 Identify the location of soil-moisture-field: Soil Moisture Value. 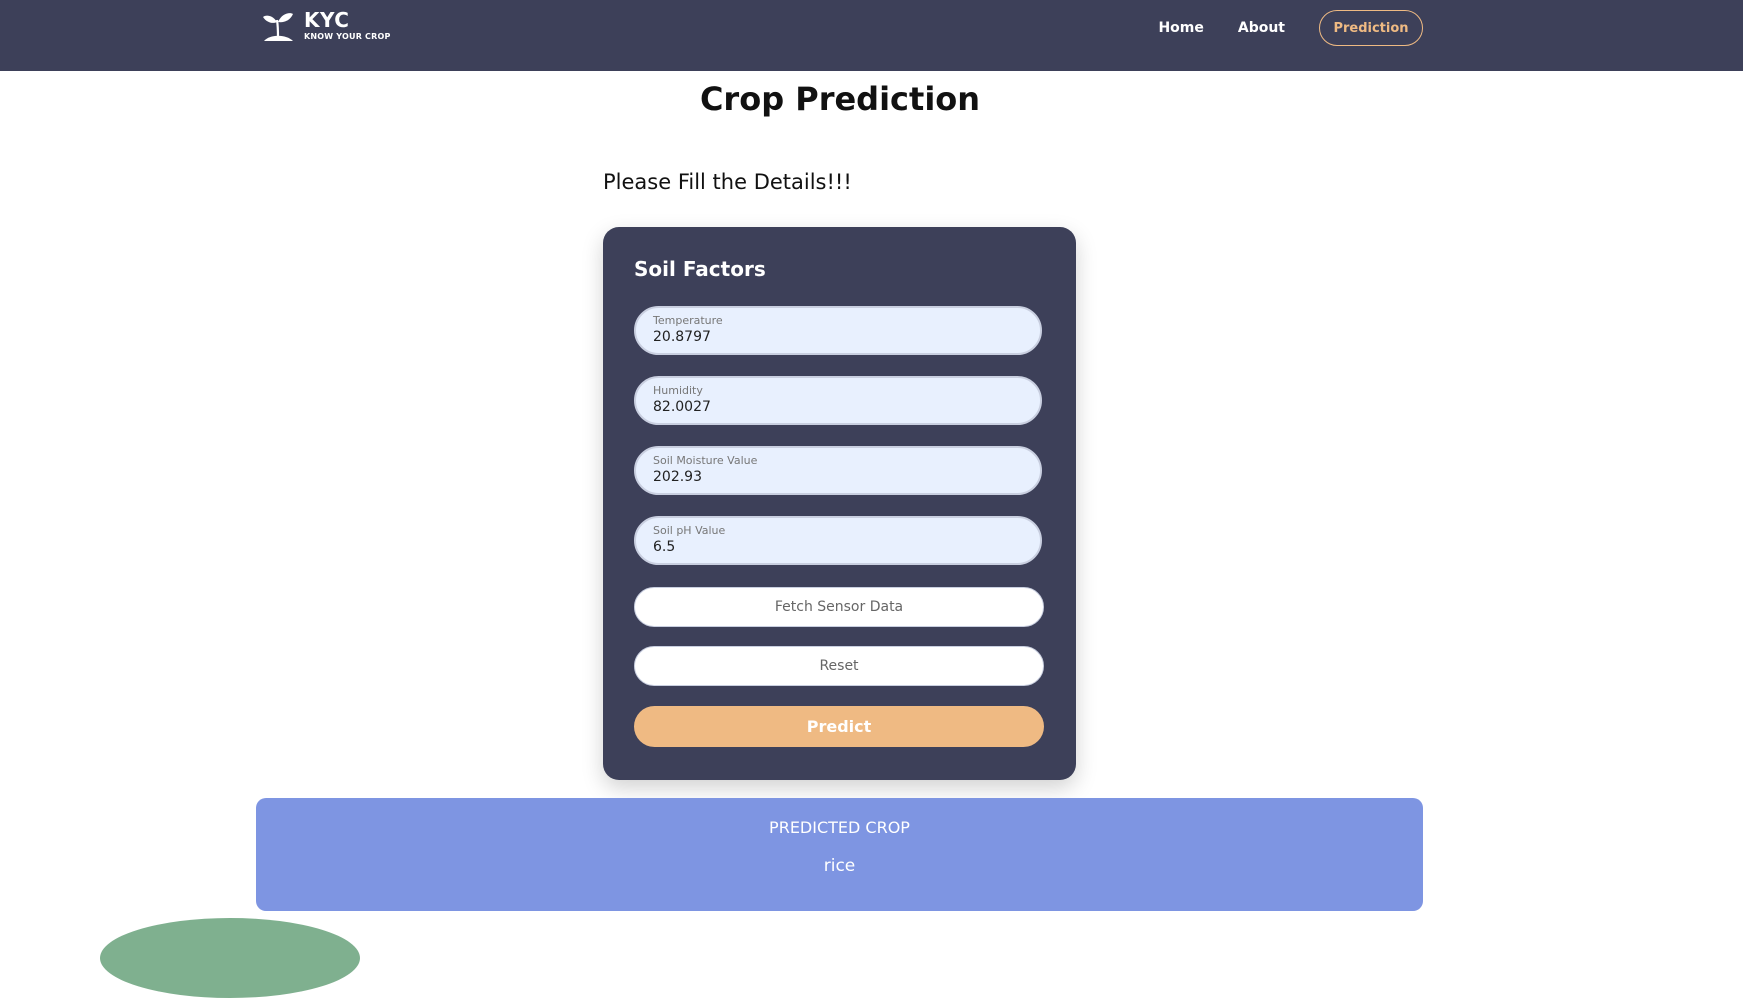
(838, 470).